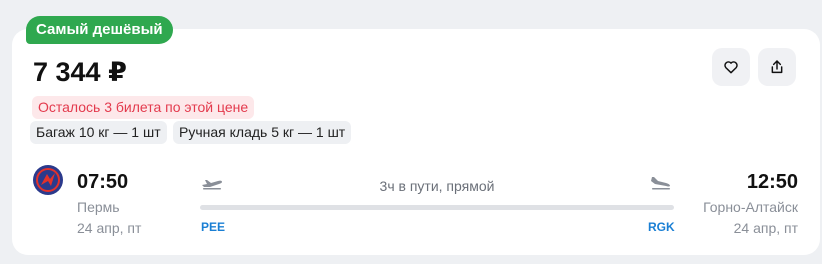 The width and height of the screenshot is (822, 264). I want to click on share-button, so click(777, 67).